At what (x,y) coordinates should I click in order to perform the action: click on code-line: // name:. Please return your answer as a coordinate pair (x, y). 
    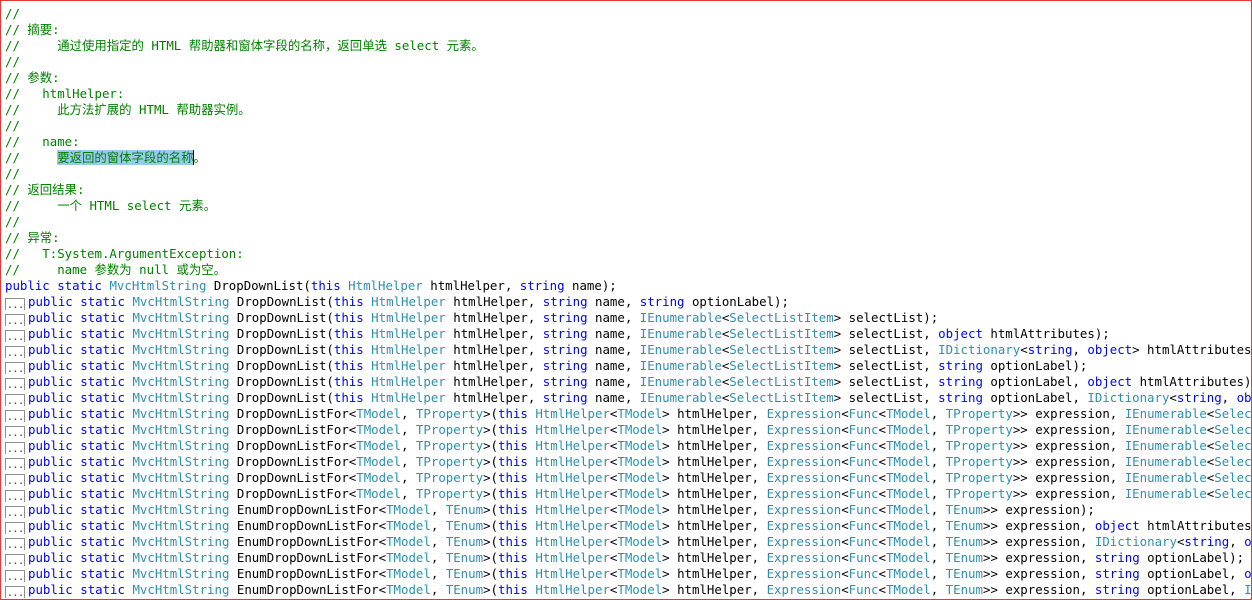
    Looking at the image, I should click on (628, 142).